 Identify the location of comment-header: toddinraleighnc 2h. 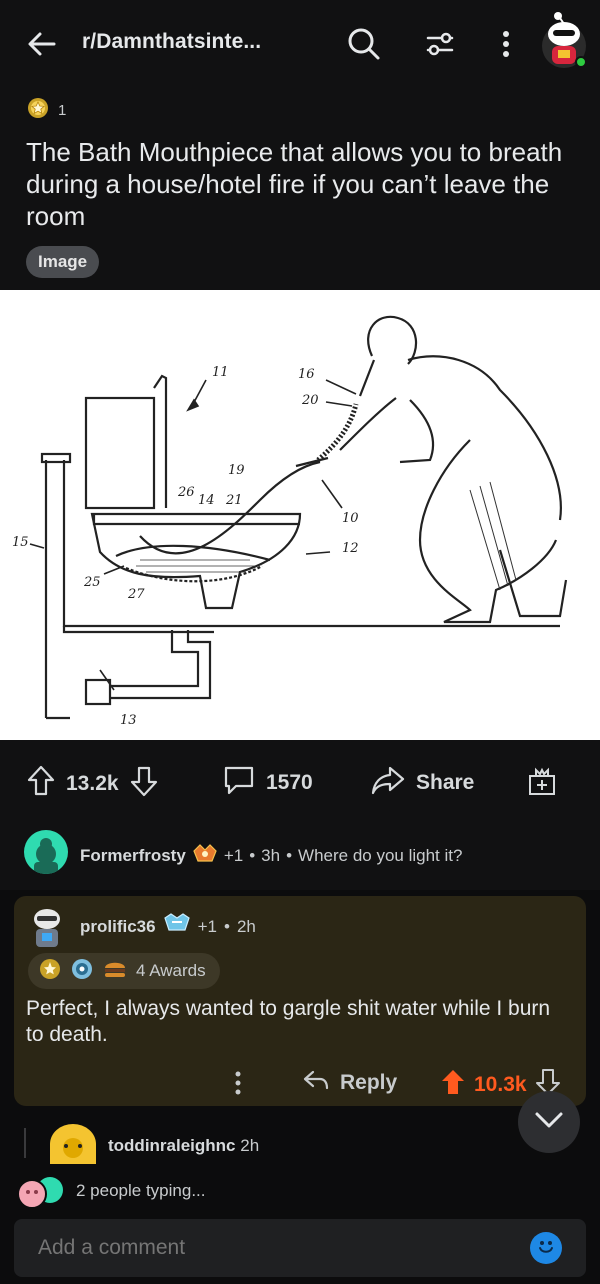
(183, 1146).